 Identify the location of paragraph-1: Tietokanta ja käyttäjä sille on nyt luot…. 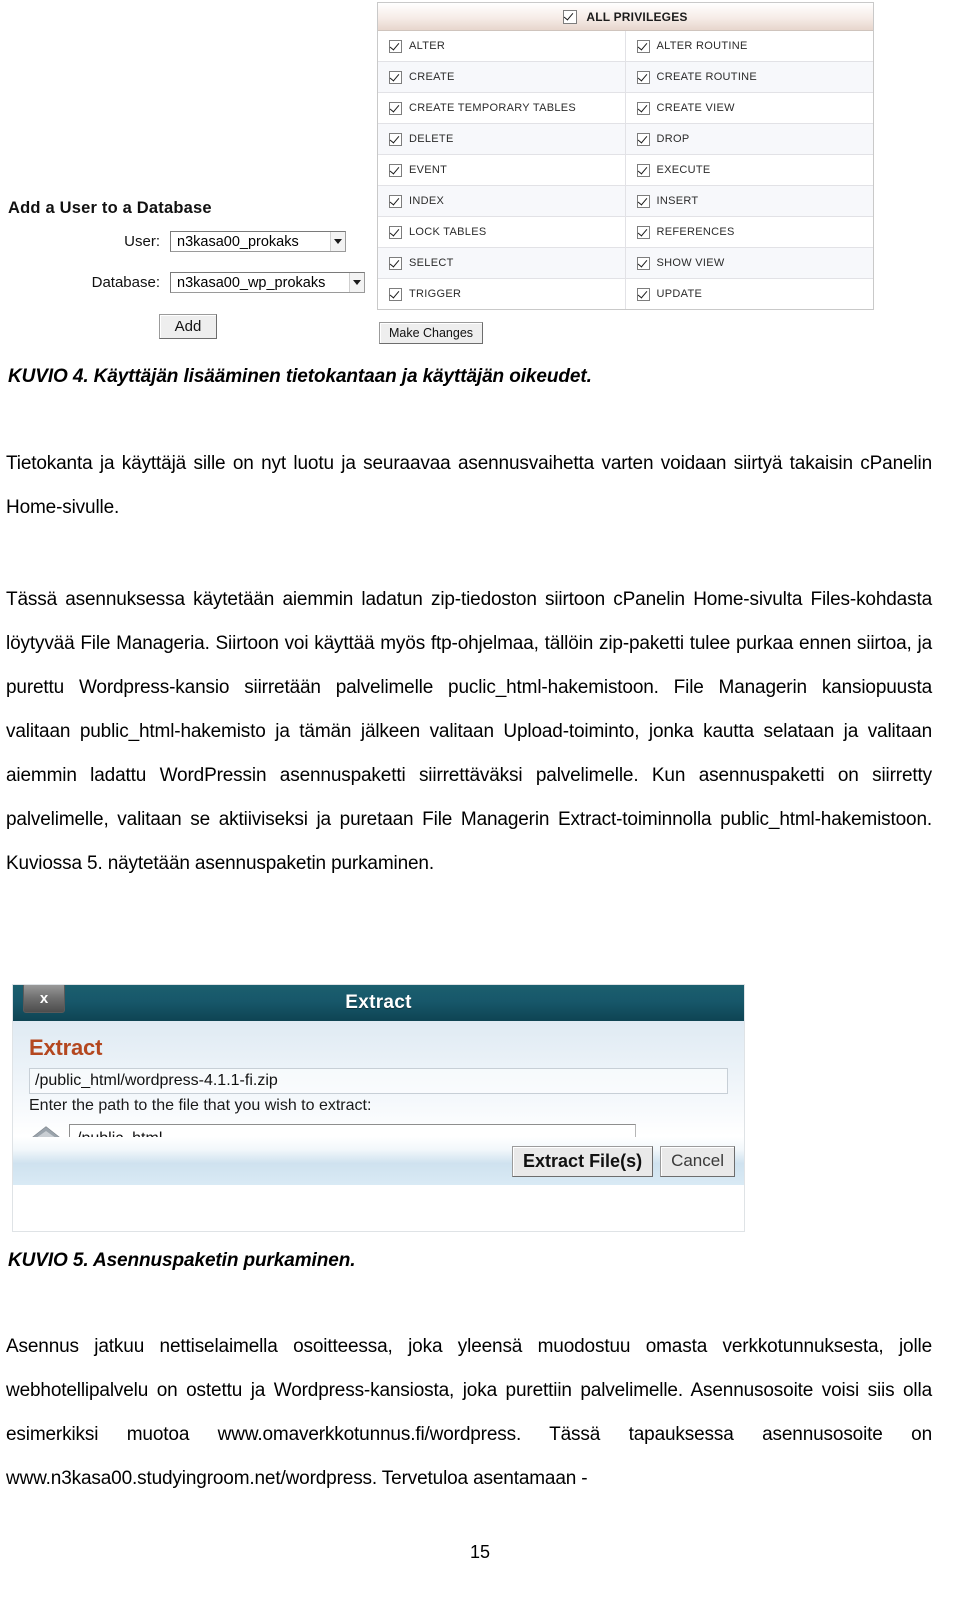
(469, 485).